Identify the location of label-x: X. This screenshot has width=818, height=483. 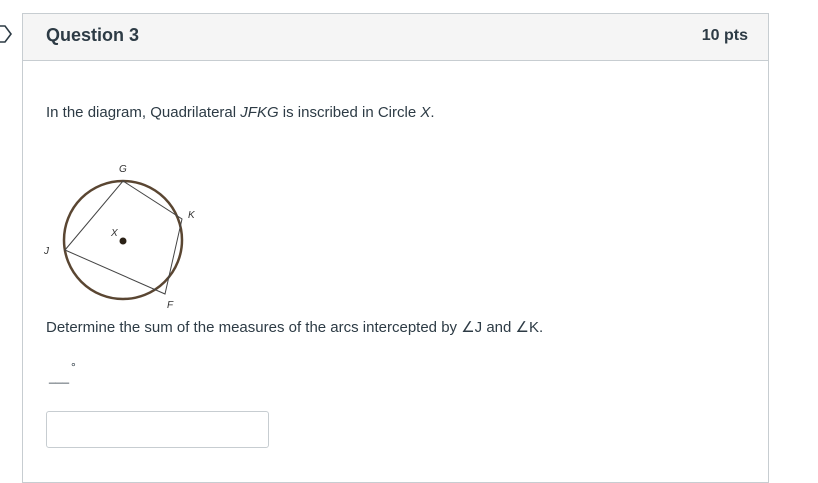
(114, 233).